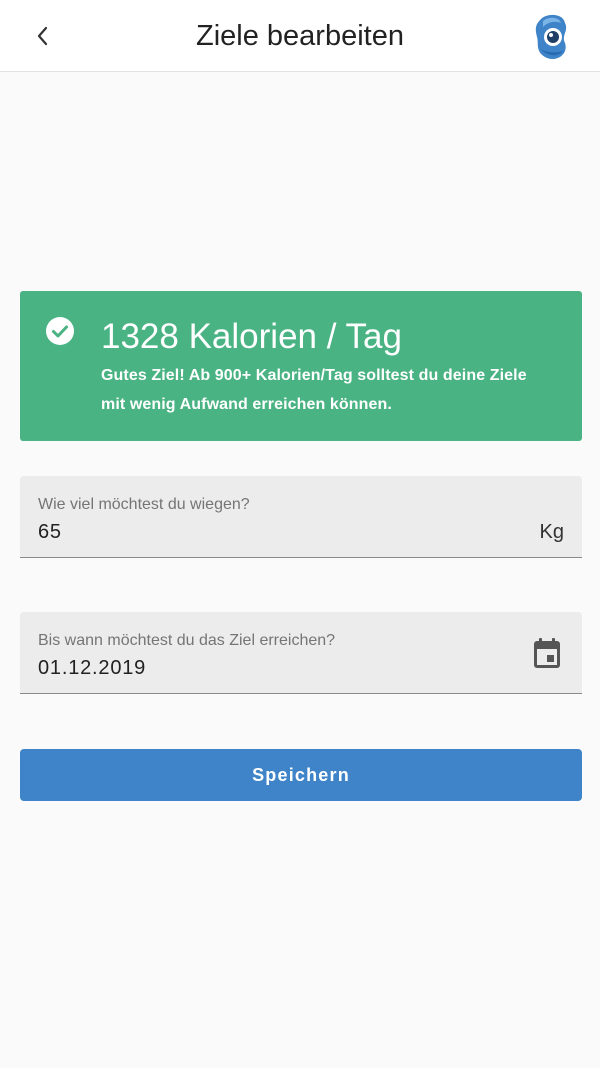 Image resolution: width=600 pixels, height=1068 pixels. What do you see at coordinates (187, 640) in the screenshot?
I see `target-date-label: Bis wann möchtest du das Ziel erreichen?` at bounding box center [187, 640].